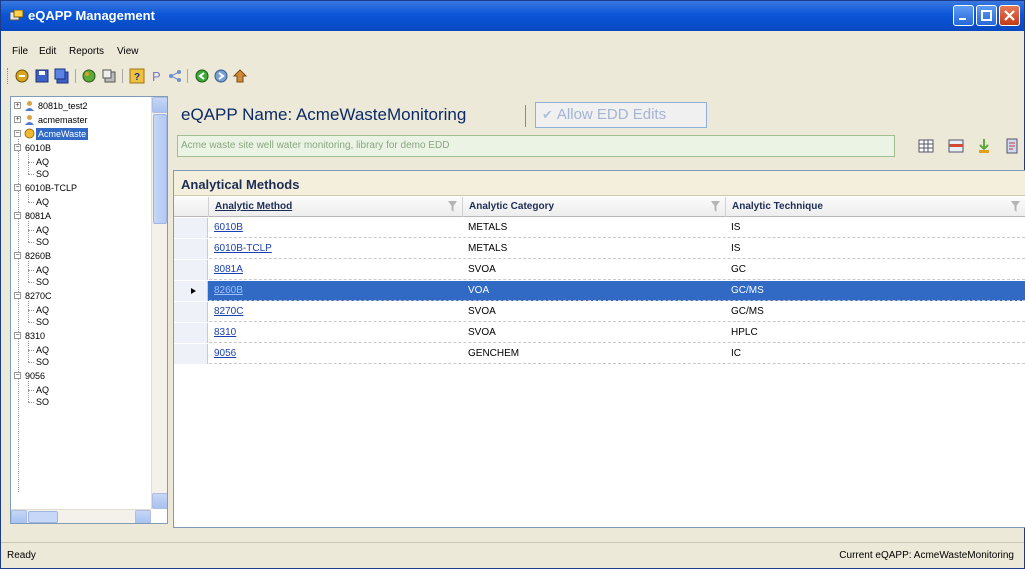 The image size is (1025, 569). I want to click on method-link: 9056, so click(335, 354).